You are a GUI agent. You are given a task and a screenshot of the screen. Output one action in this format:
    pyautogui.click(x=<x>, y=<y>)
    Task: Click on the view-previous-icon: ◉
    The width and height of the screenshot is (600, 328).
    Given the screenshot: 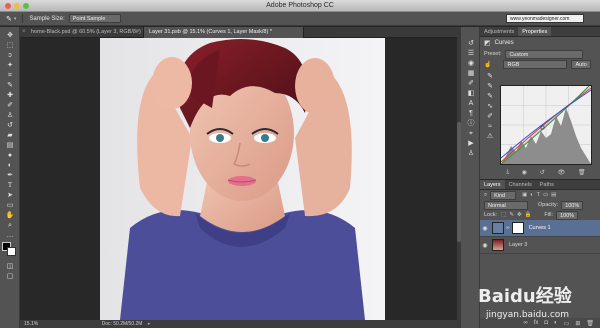 What is the action you would take?
    pyautogui.click(x=524, y=172)
    